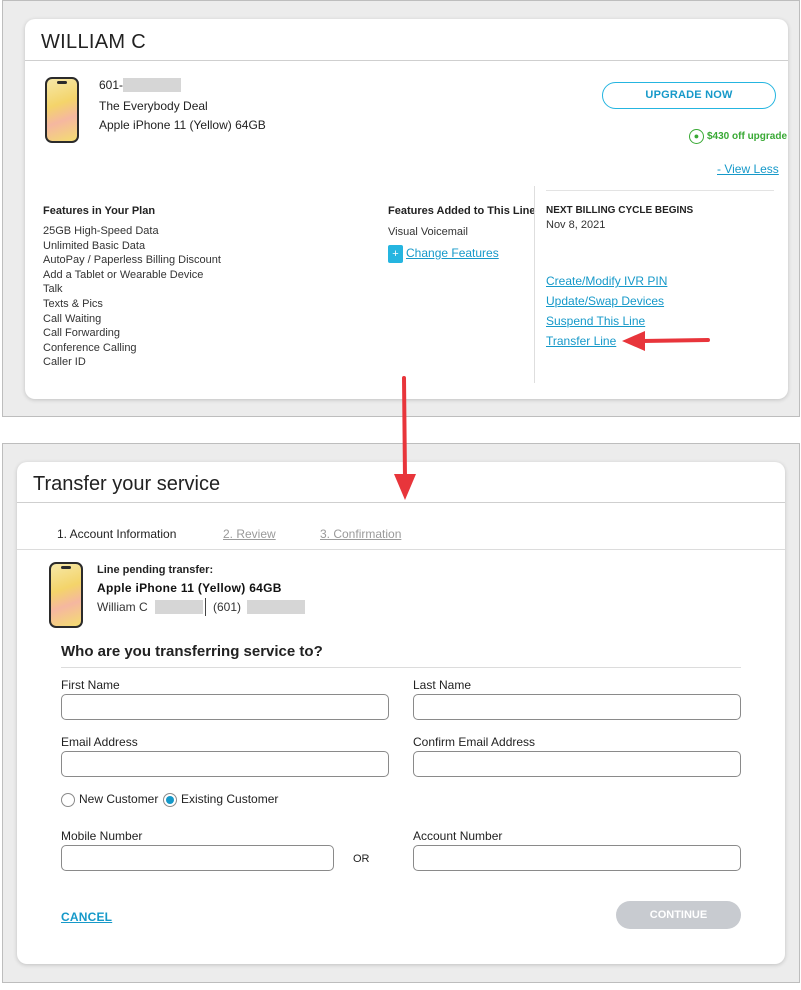  I want to click on continue-button: CONTINUE, so click(678, 915).